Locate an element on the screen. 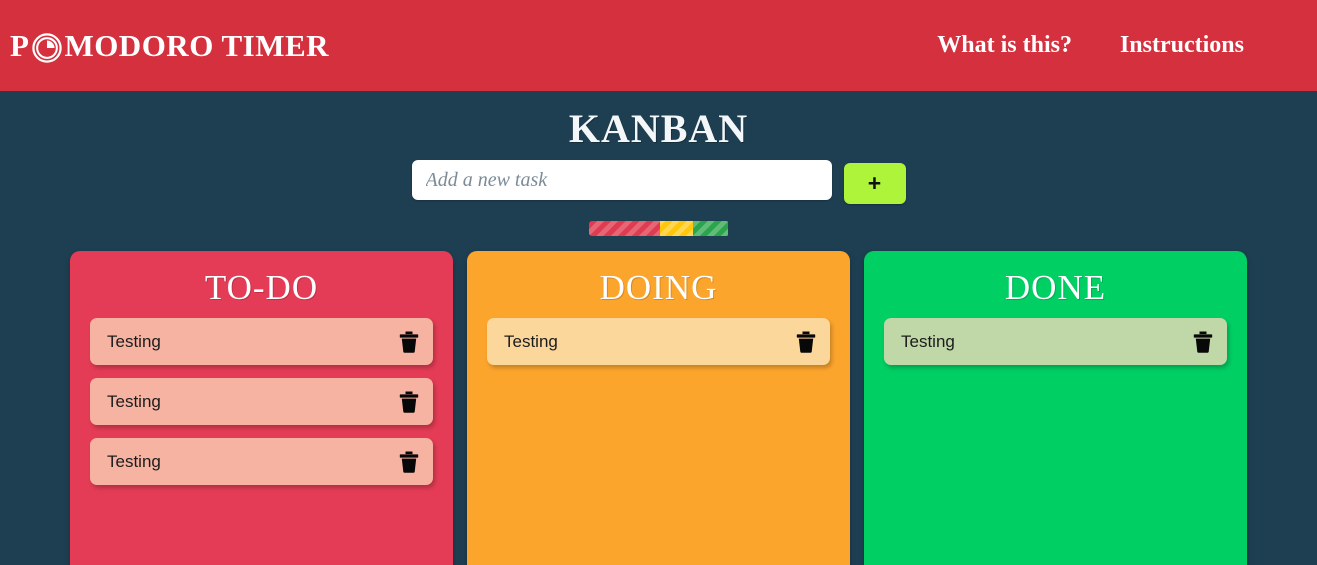 This screenshot has width=1317, height=565. column-title-done: DONE is located at coordinates (1055, 287).